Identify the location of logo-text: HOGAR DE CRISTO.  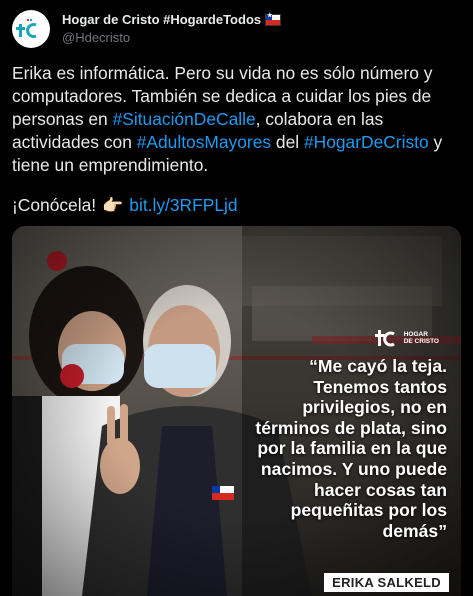
(421, 338).